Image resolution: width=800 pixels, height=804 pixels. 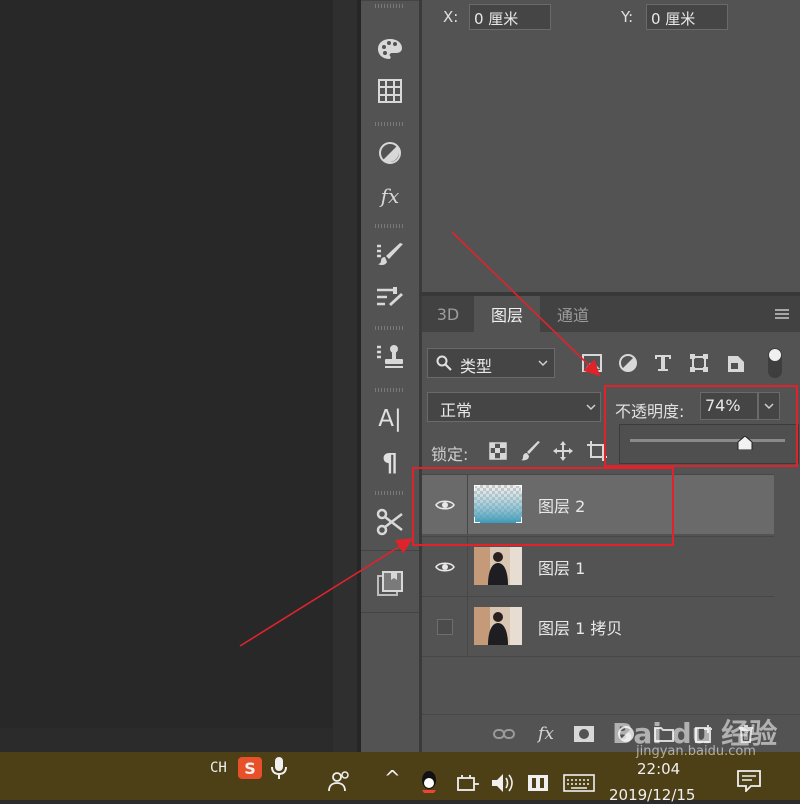 I want to click on filter-kind-label: 类型, so click(x=476, y=366).